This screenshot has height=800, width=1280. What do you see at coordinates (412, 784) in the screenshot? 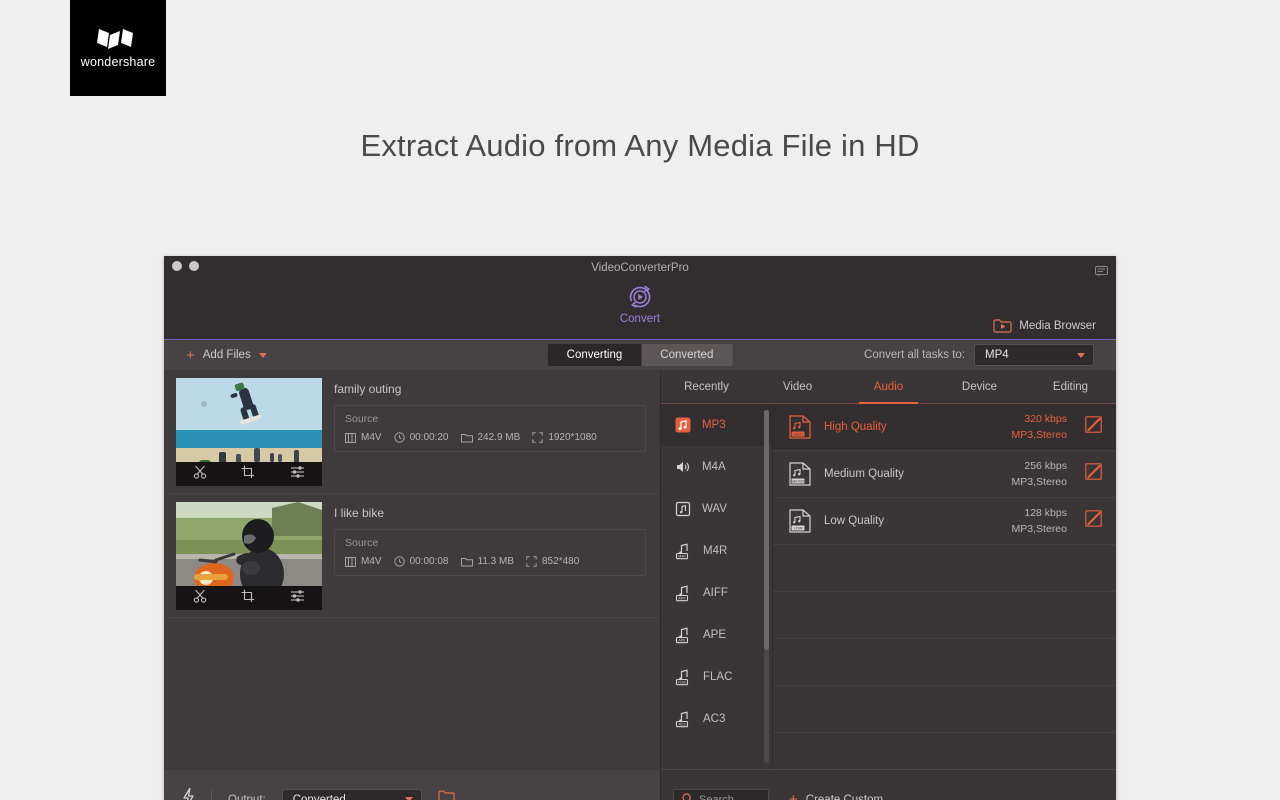
I see `output-bar: Output: Converted` at bounding box center [412, 784].